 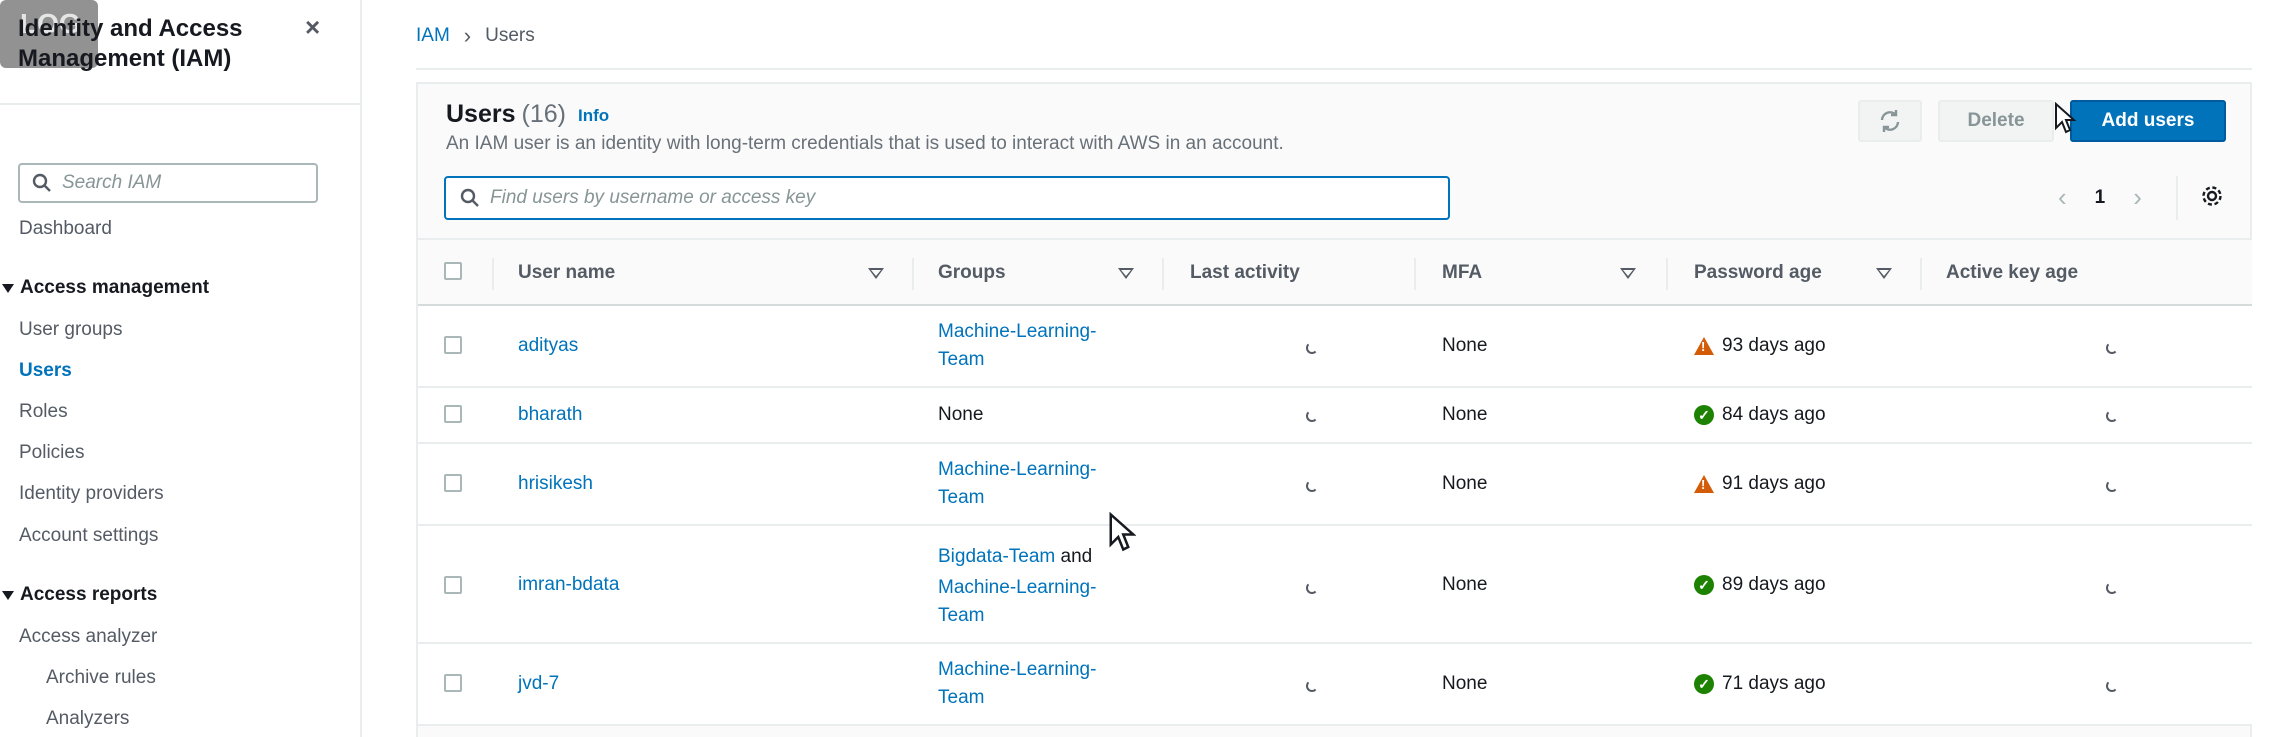 I want to click on page-number: 1, so click(x=2100, y=198).